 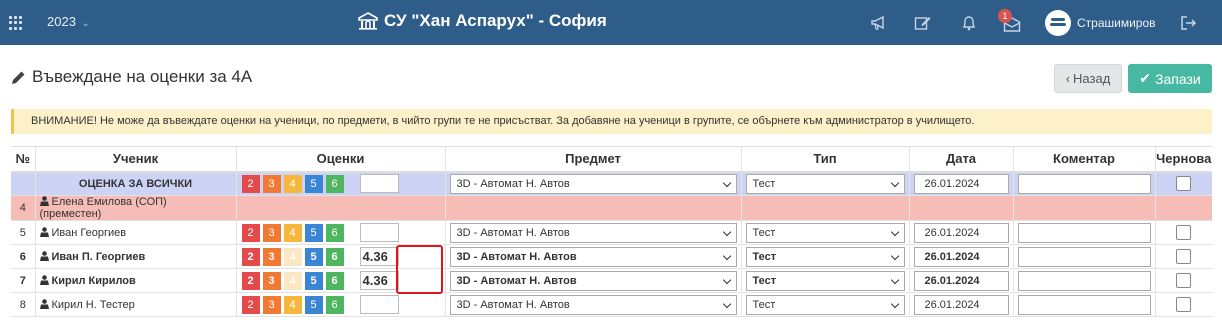 What do you see at coordinates (824, 208) in the screenshot?
I see `type-cell` at bounding box center [824, 208].